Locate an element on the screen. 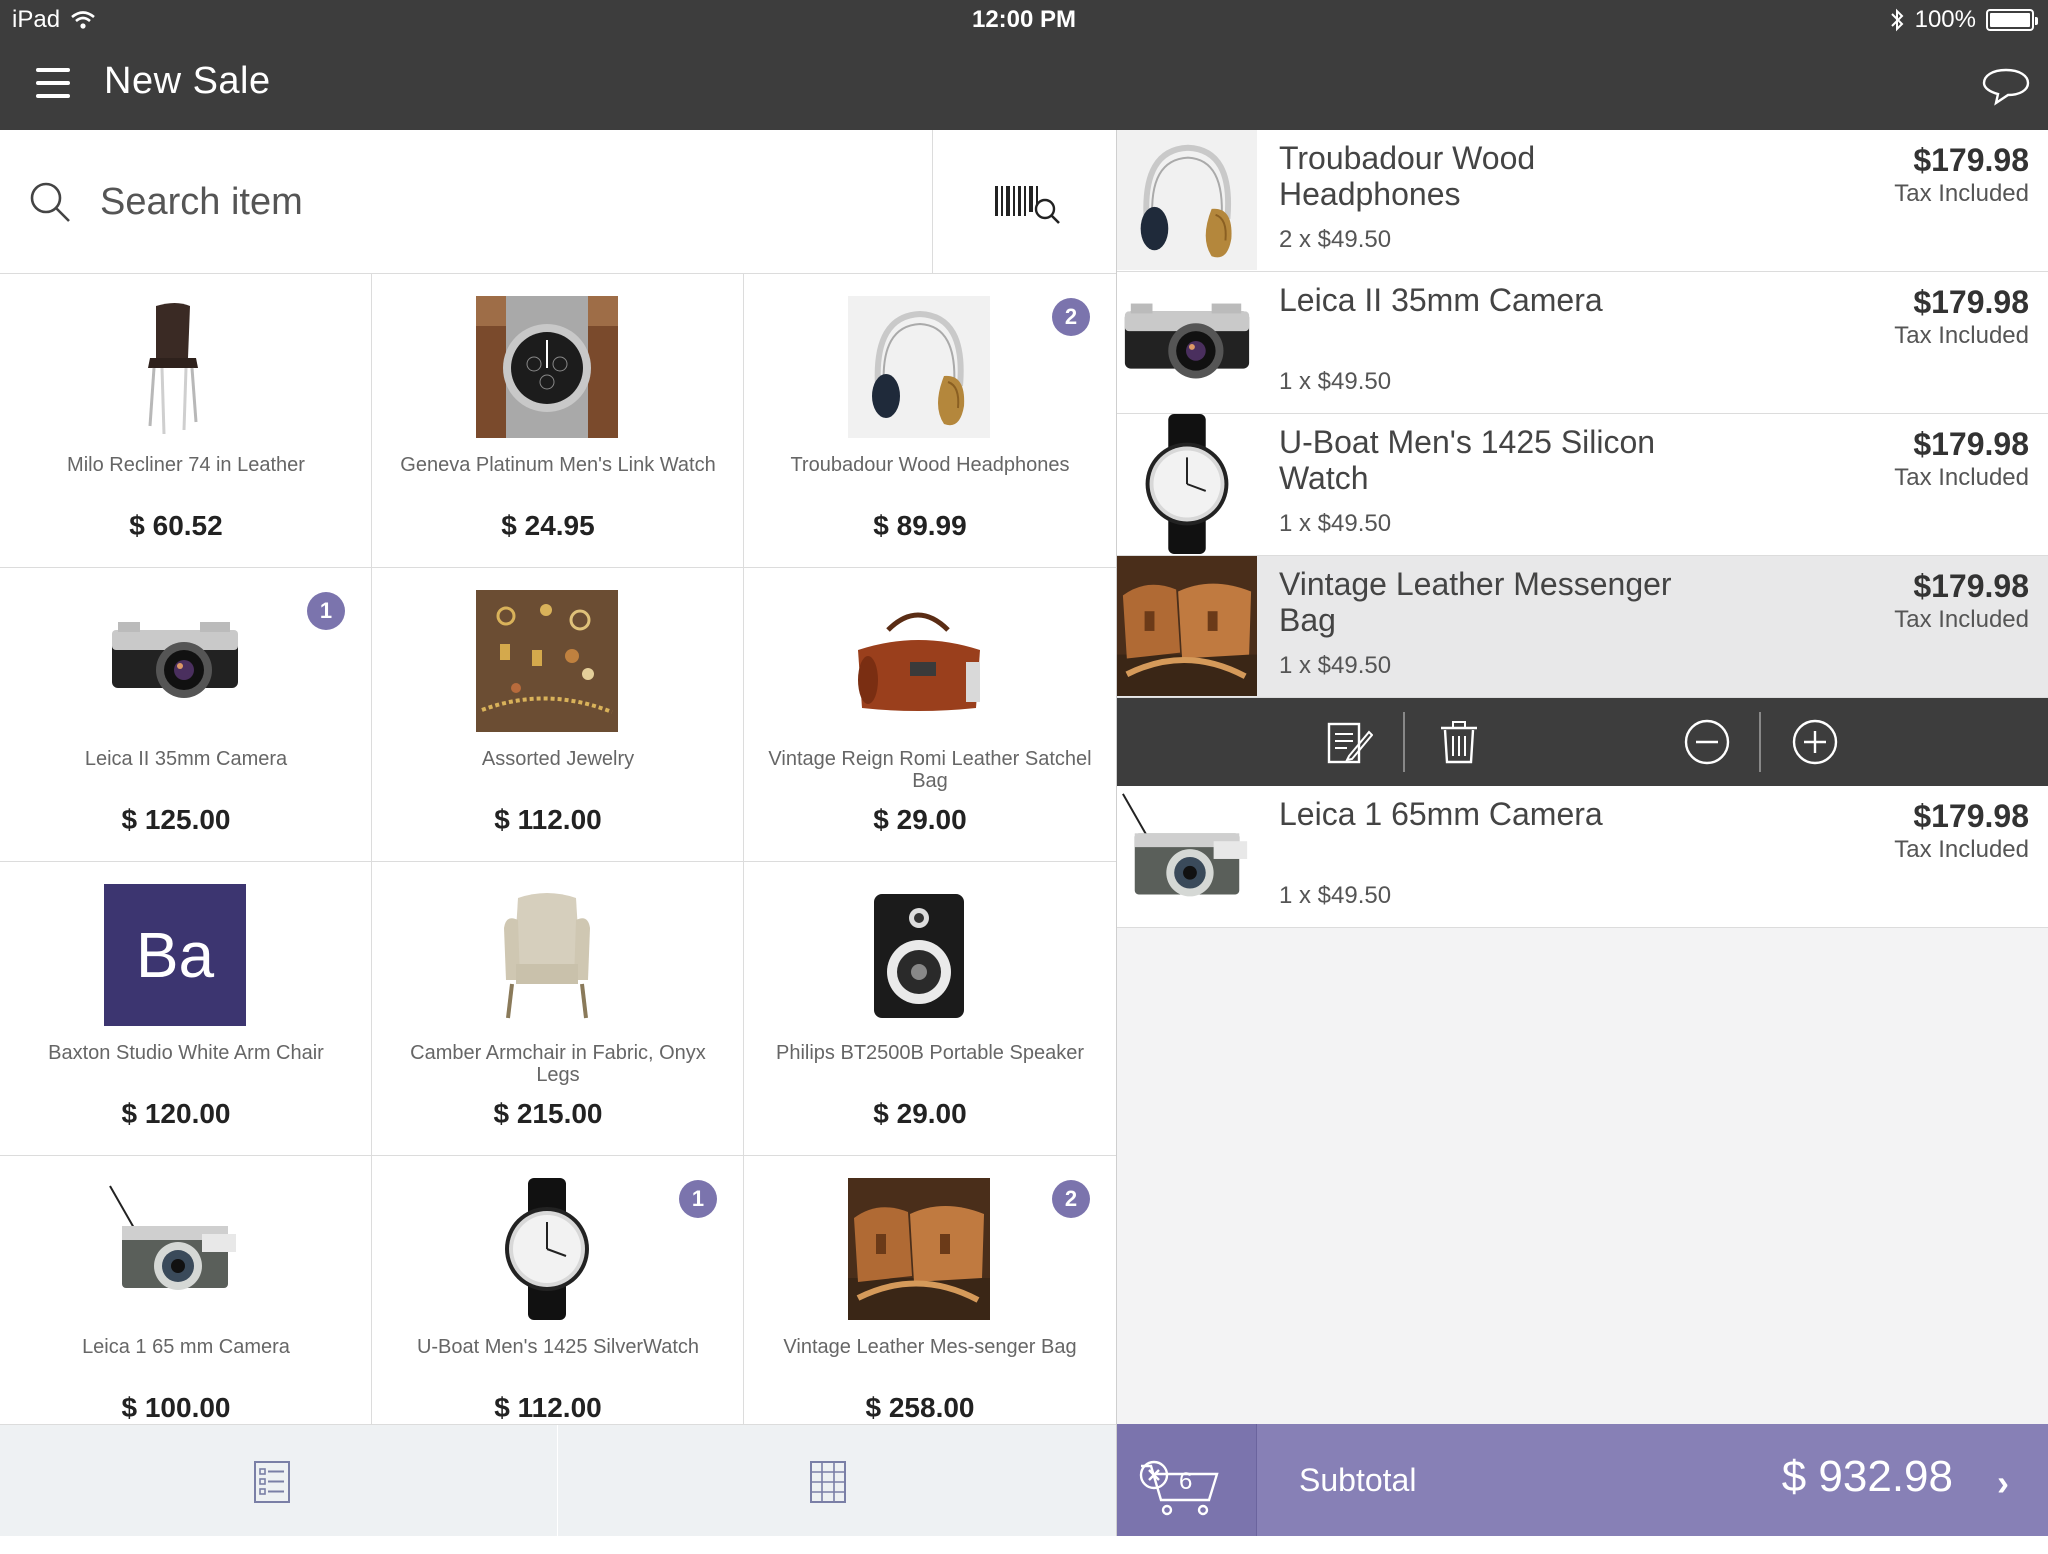  menu-icon is located at coordinates (53, 83).